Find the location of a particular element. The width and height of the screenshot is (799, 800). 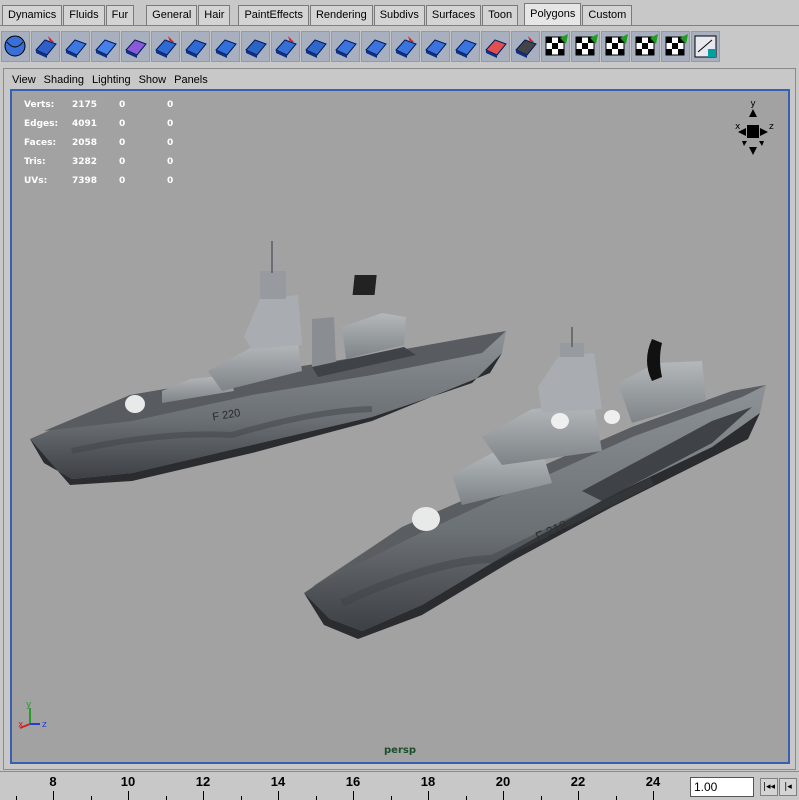

ruler-tick-label: 22 is located at coordinates (578, 781).